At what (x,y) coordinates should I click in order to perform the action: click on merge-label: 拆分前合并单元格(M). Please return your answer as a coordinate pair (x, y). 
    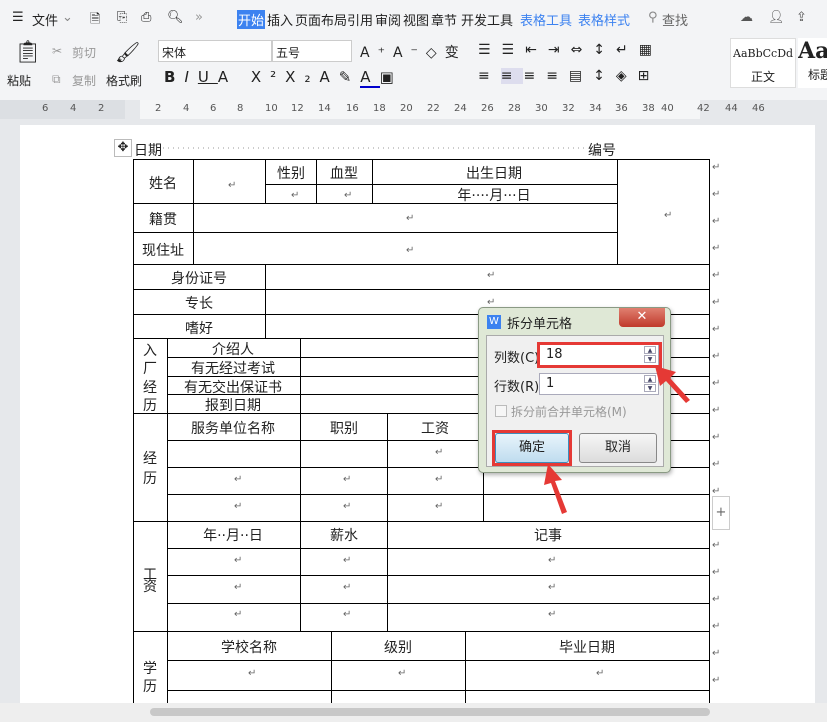
    Looking at the image, I should click on (569, 412).